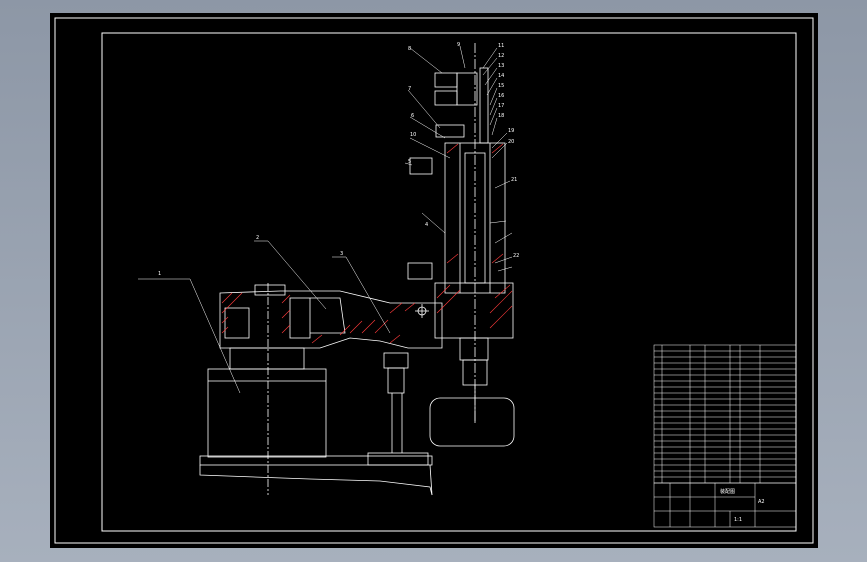  Describe the element at coordinates (474, 236) in the screenshot. I see `column-hatching` at that location.